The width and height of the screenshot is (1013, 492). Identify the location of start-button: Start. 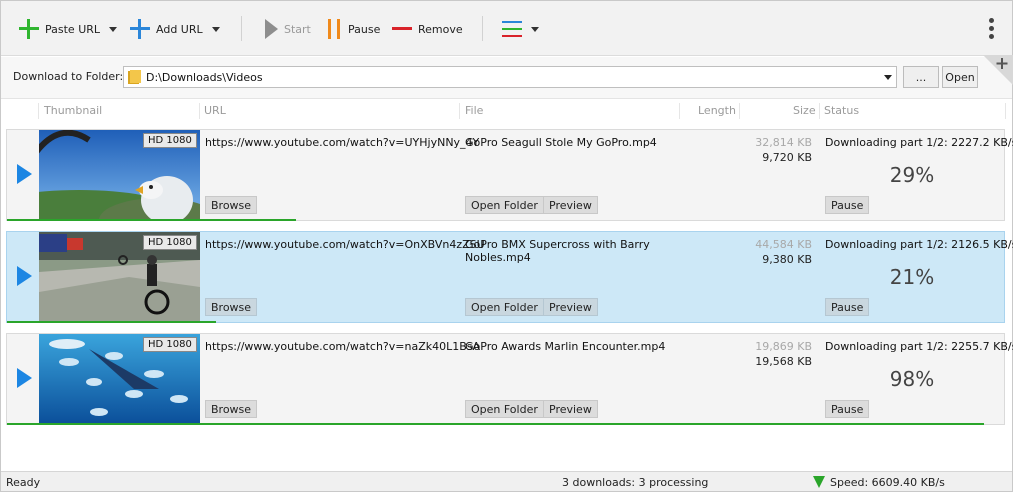
(287, 29).